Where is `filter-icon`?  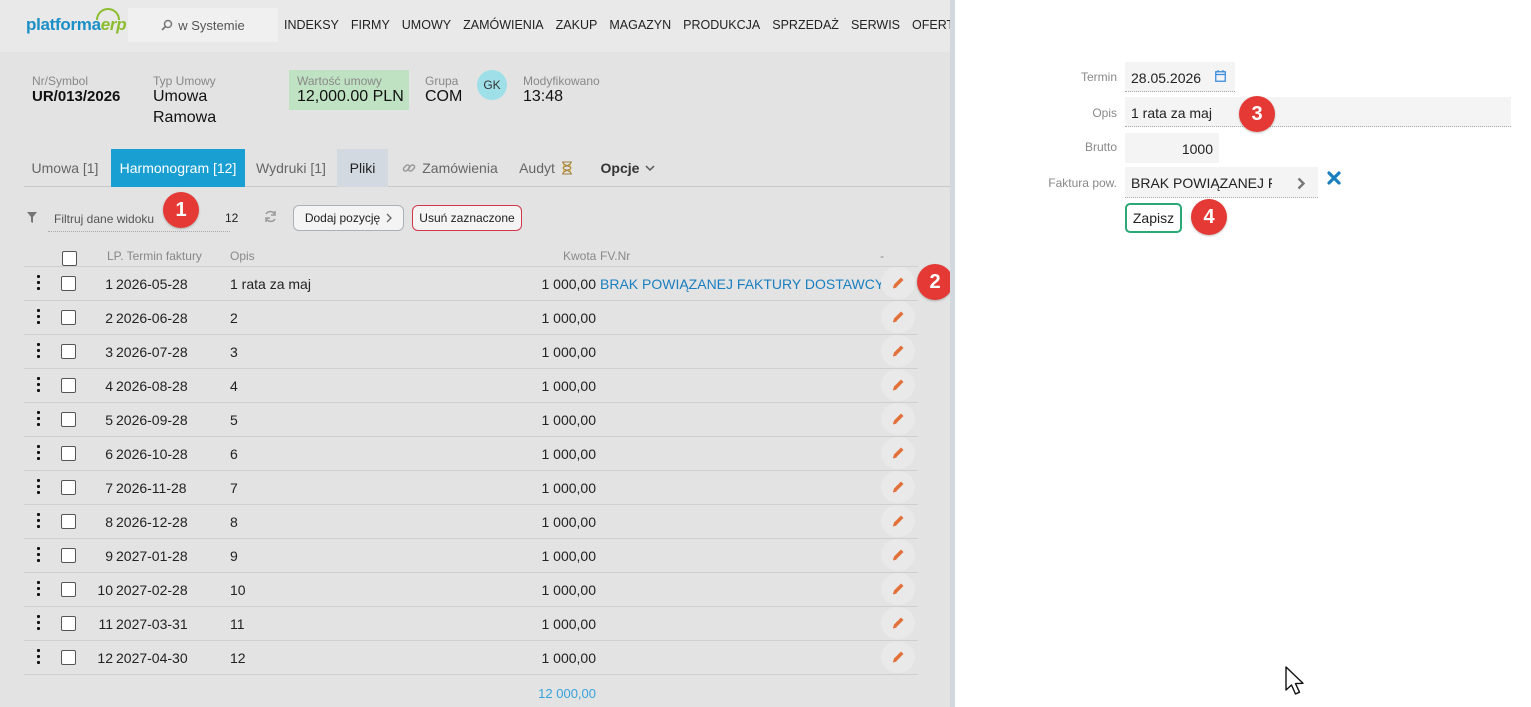 filter-icon is located at coordinates (32, 217).